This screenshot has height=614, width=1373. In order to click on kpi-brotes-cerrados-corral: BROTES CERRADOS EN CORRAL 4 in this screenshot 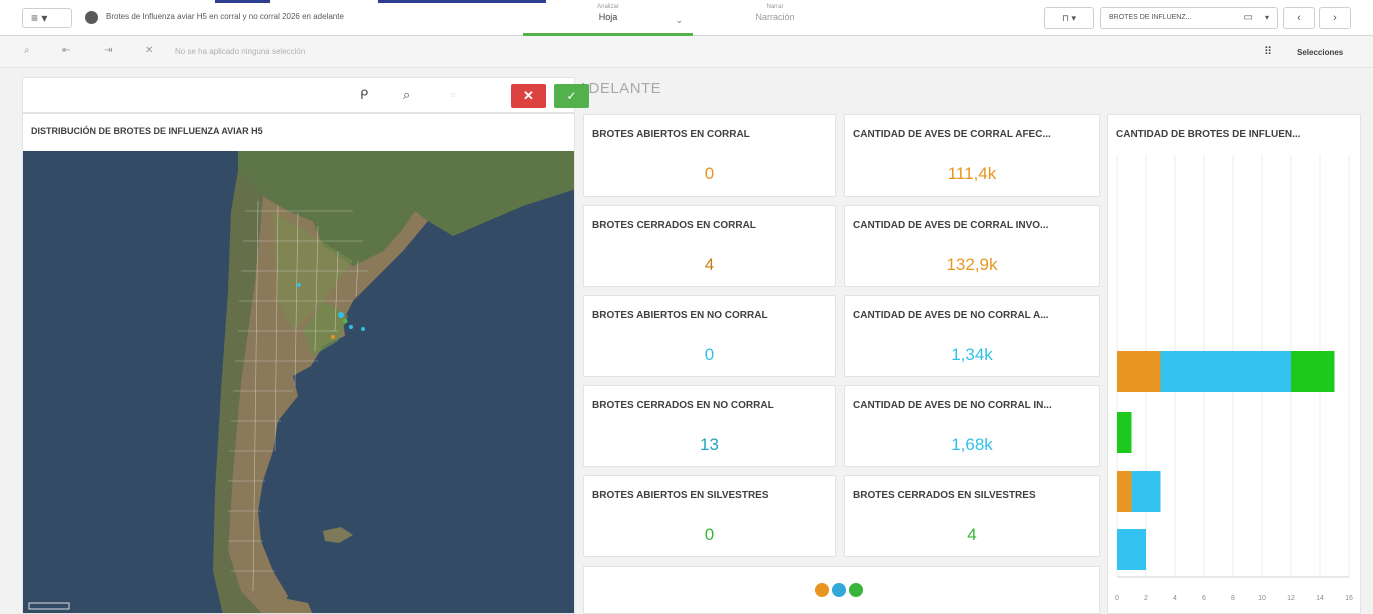, I will do `click(709, 246)`.